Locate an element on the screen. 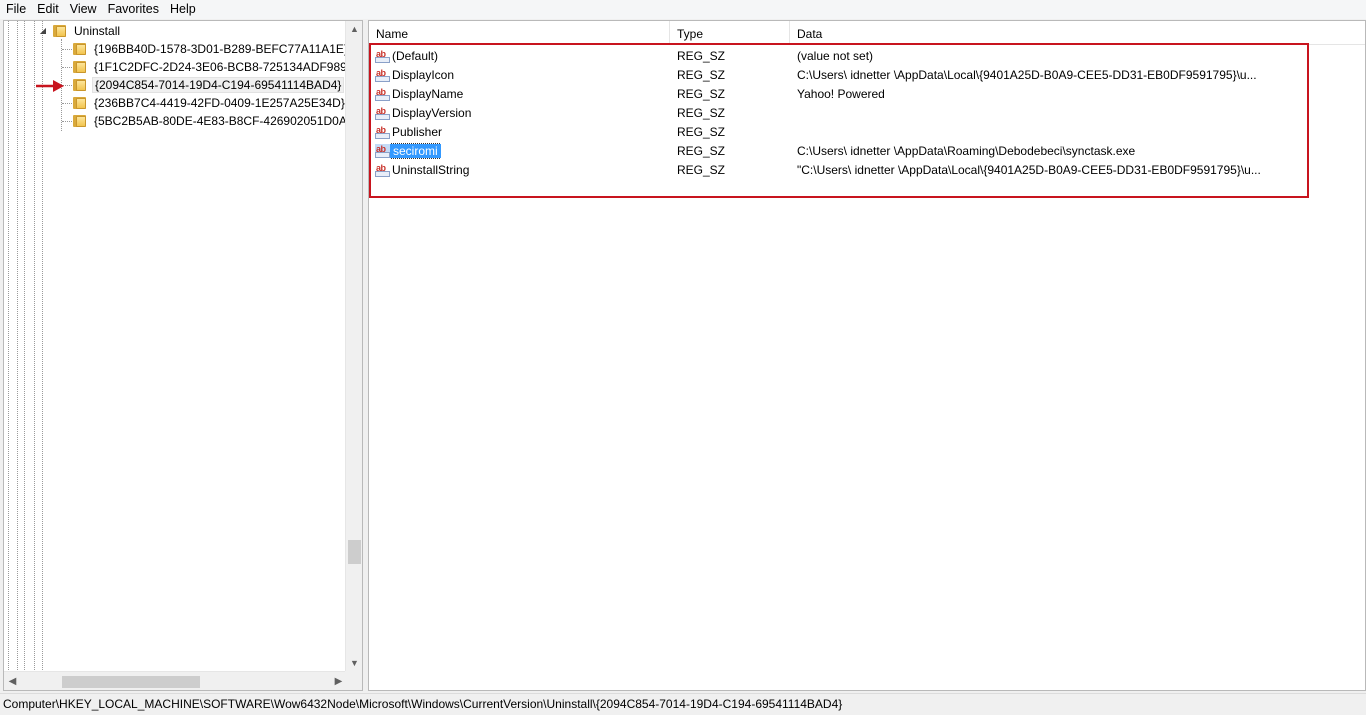 This screenshot has height=715, width=1366. tree-item-uninstall: ◢ Uninstall is located at coordinates (80, 31).